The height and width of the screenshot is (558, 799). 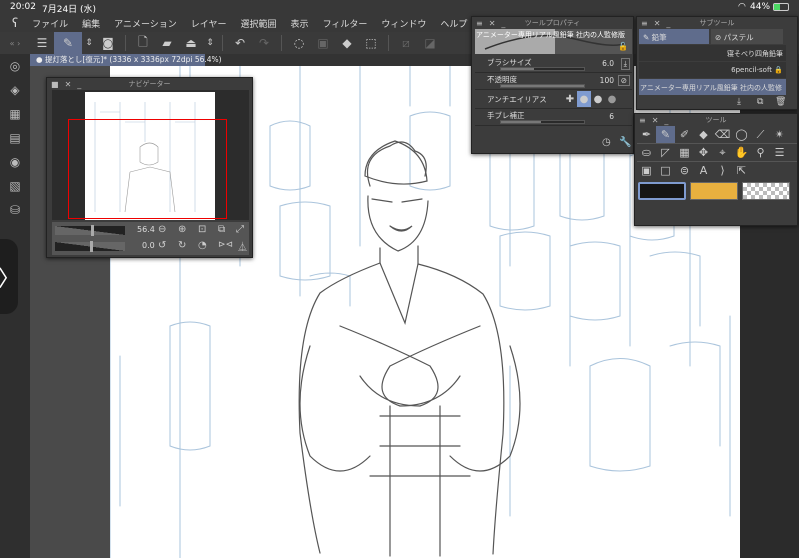 I want to click on menu-layer: レイヤー, so click(x=209, y=23).